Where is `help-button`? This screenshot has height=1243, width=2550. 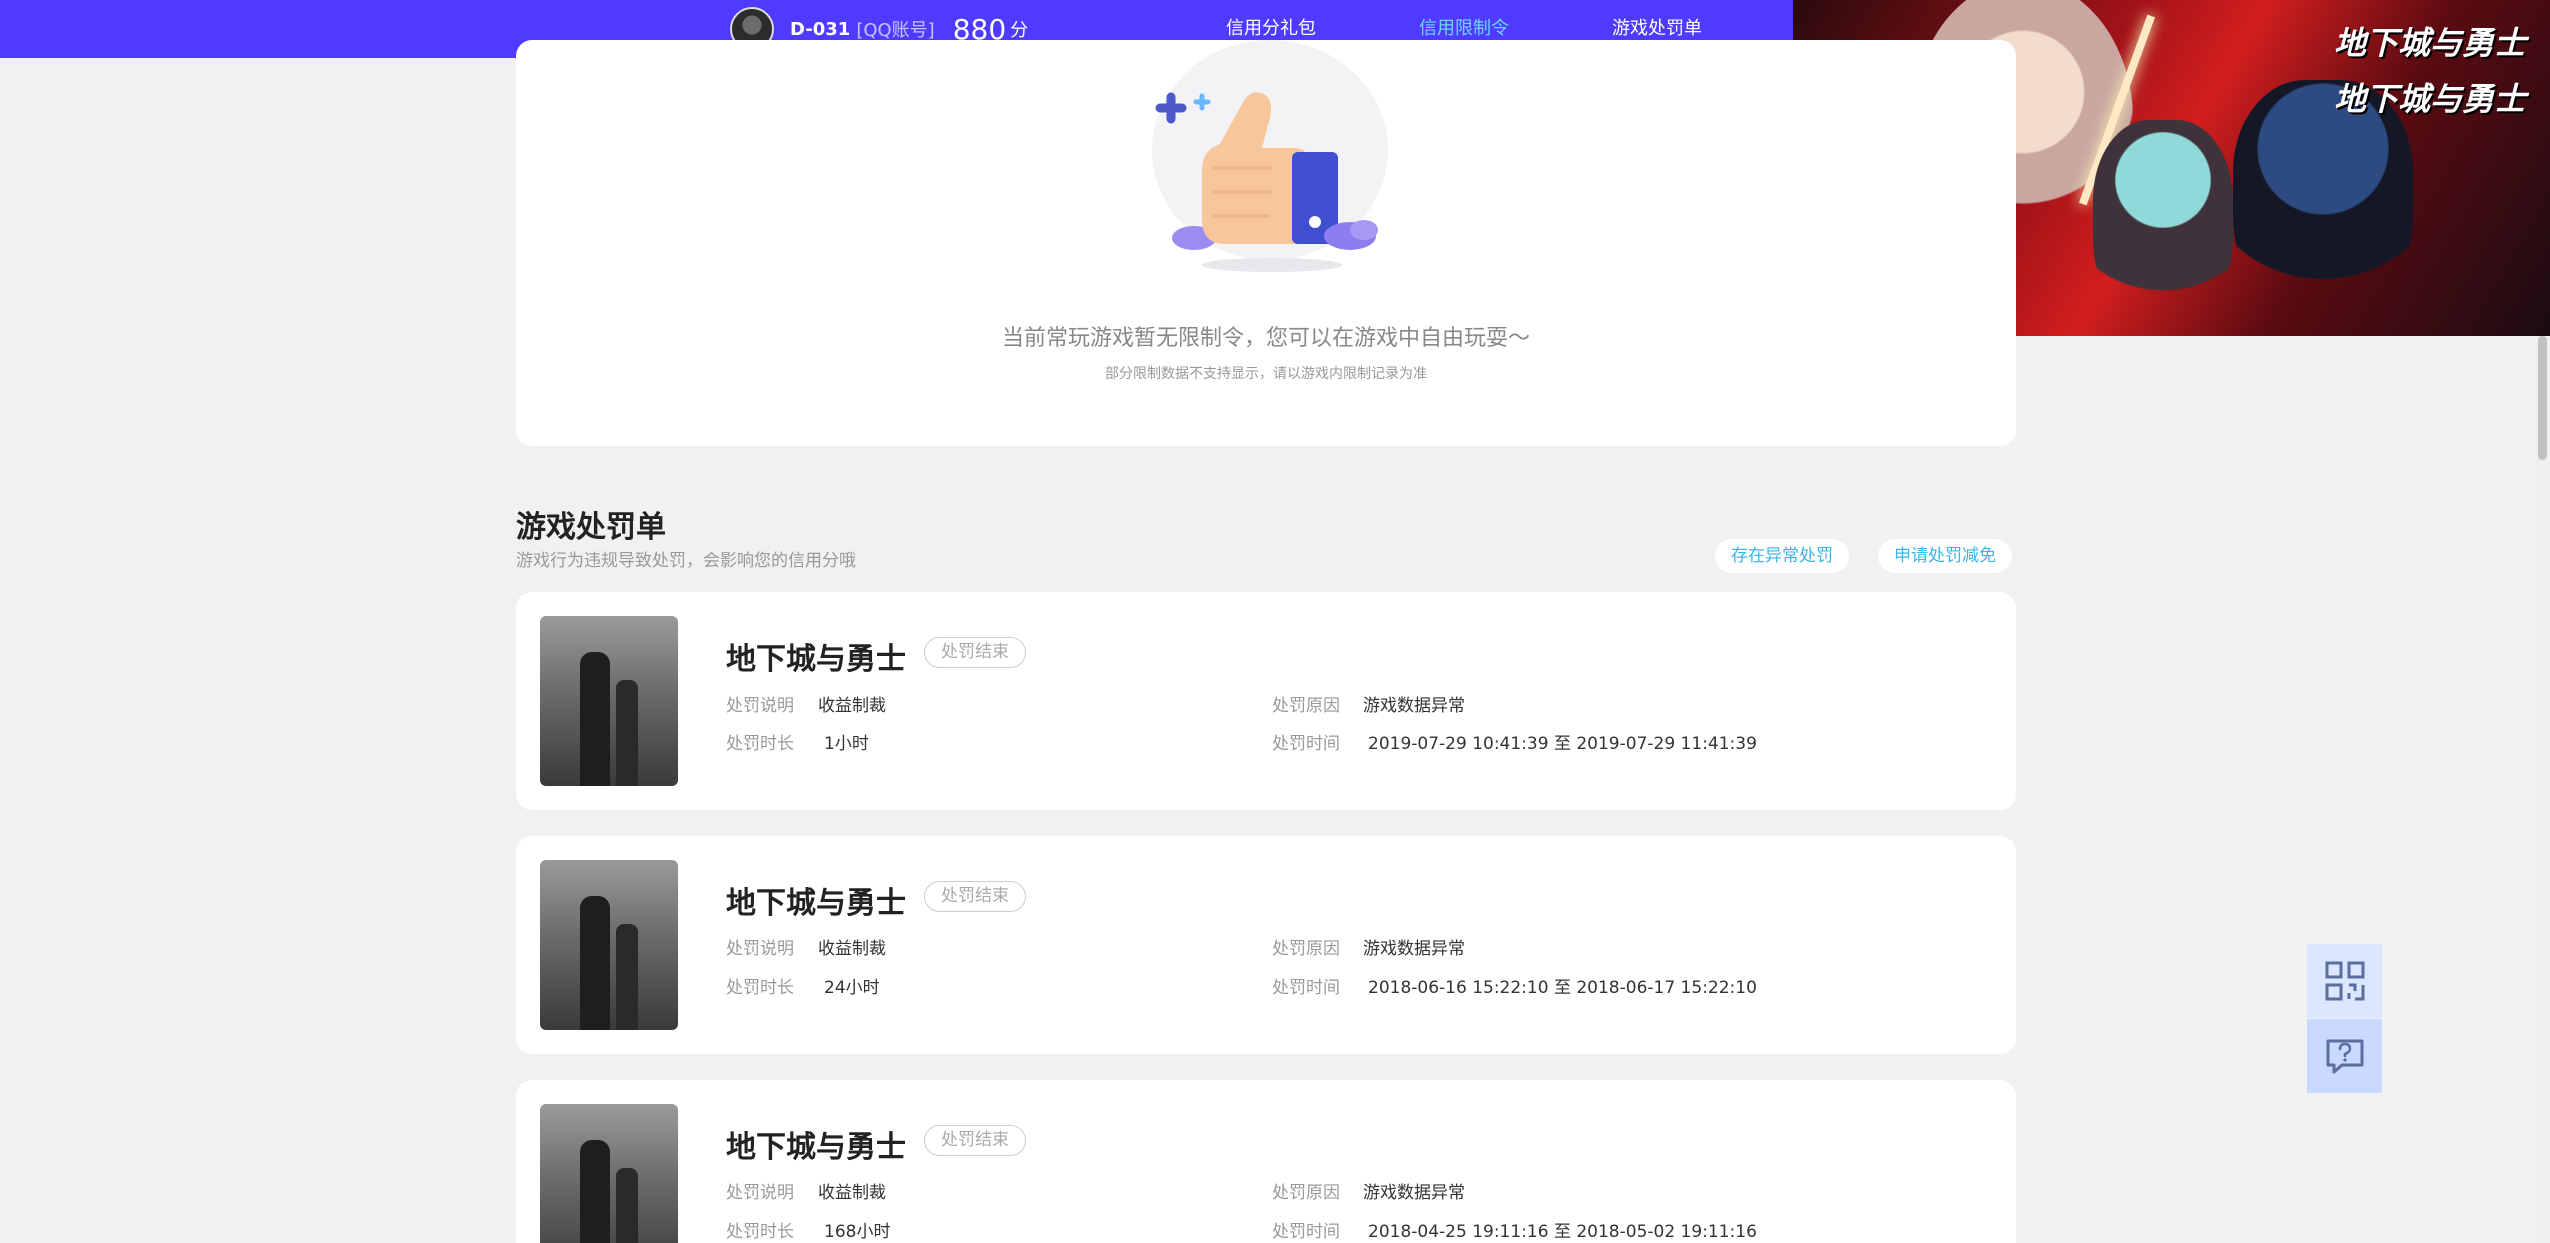
help-button is located at coordinates (2344, 1056).